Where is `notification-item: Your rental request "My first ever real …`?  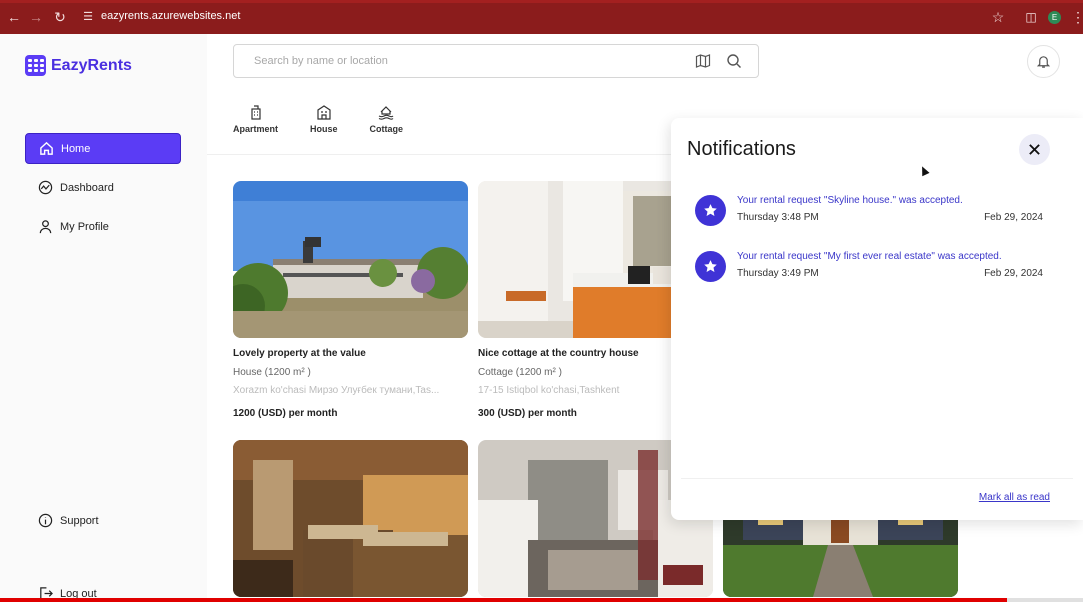 notification-item: Your rental request "My first ever real … is located at coordinates (875, 273).